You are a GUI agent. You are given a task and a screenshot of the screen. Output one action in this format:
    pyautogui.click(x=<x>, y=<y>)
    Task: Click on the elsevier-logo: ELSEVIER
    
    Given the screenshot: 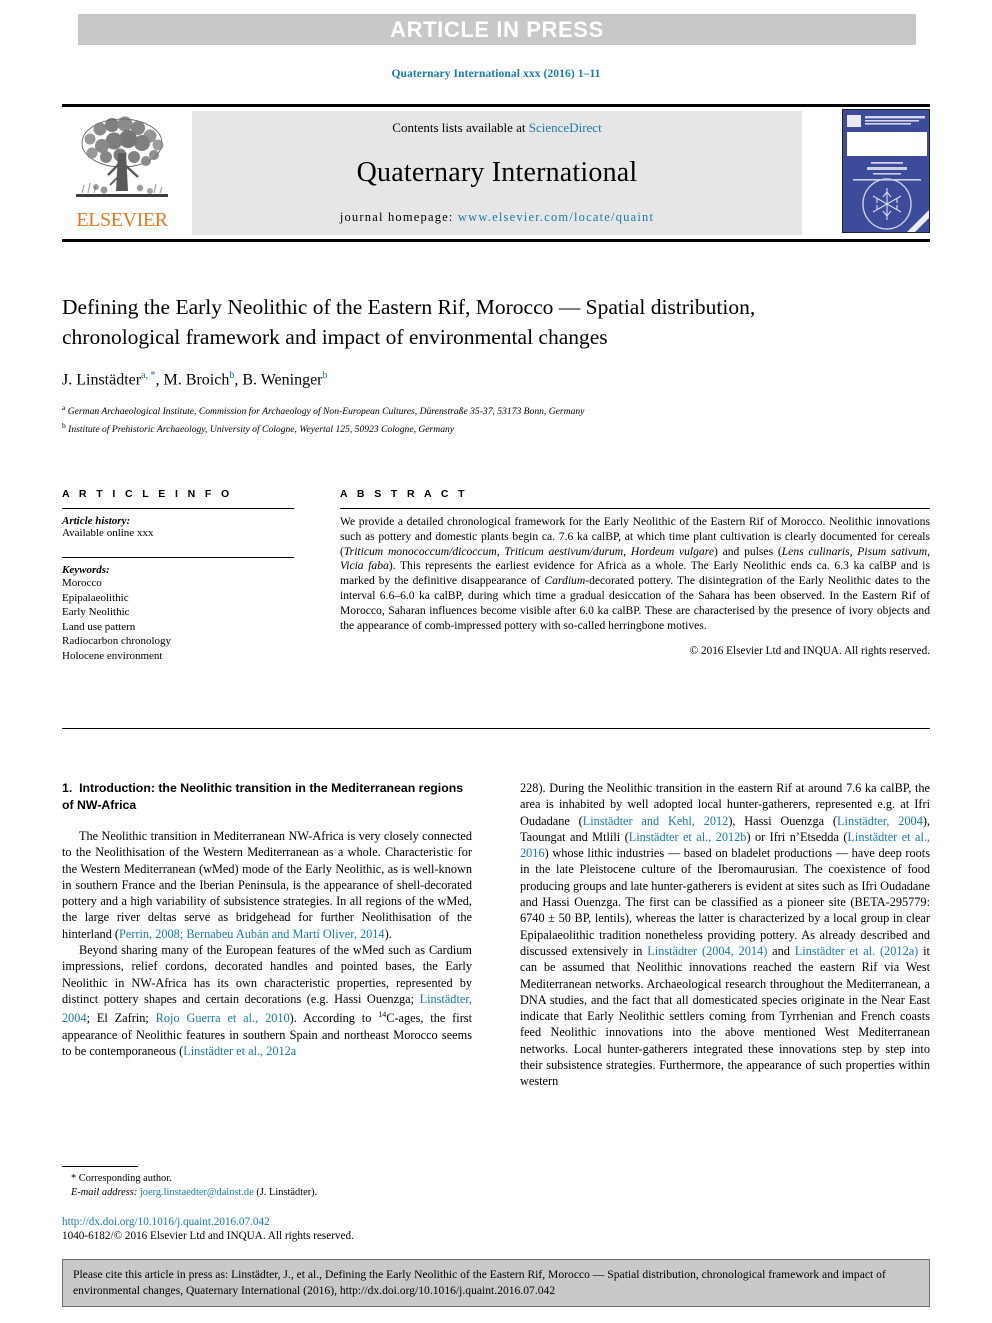 What is the action you would take?
    pyautogui.click(x=122, y=173)
    